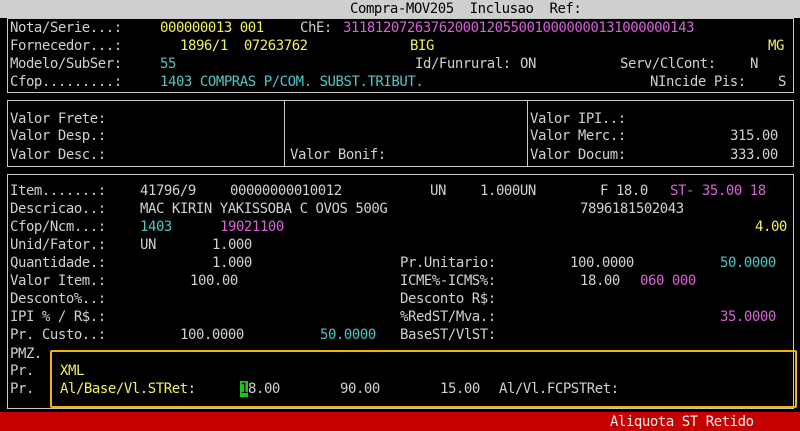 Image resolution: width=800 pixels, height=431 pixels. Describe the element at coordinates (26, 354) in the screenshot. I see `pmz-label: PMZ.` at that location.